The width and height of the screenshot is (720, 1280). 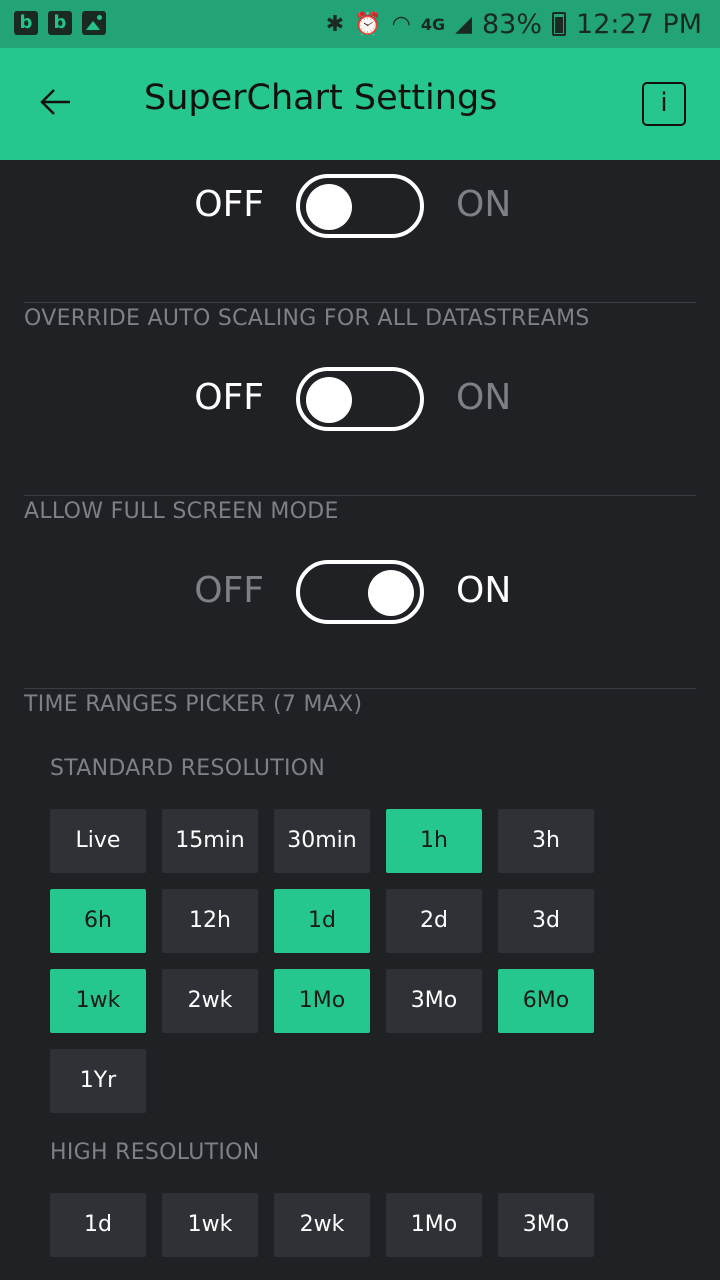 What do you see at coordinates (639, 24) in the screenshot?
I see `clock-time: 12:27 PM` at bounding box center [639, 24].